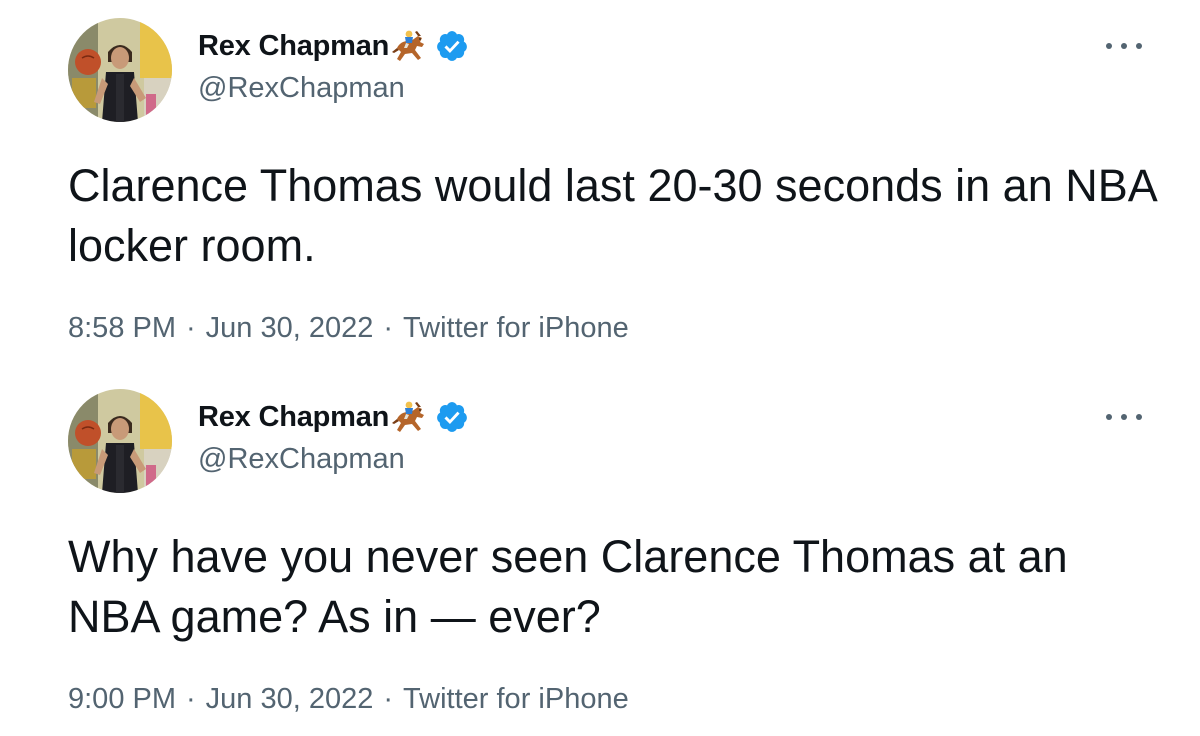  I want to click on tweet-time: 9:00 PM, so click(122, 699).